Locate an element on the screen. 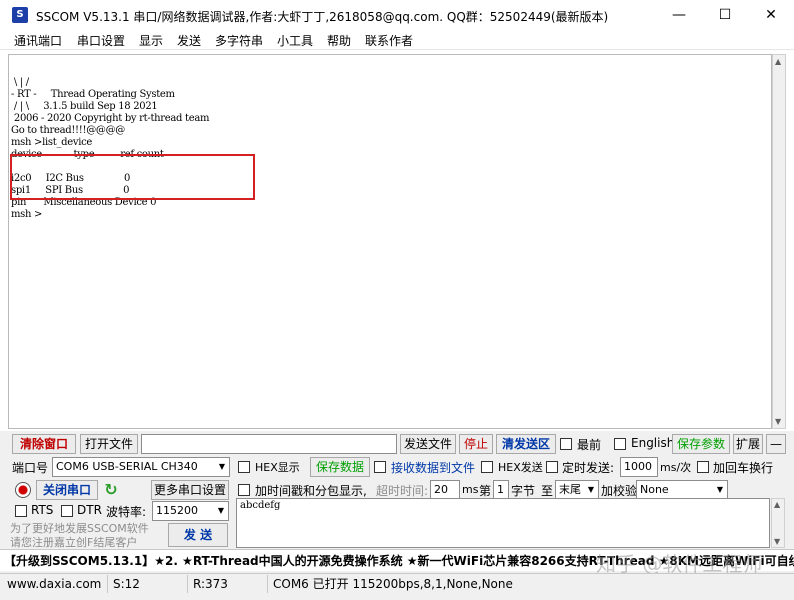 The height and width of the screenshot is (600, 794). timestamp-checkbox is located at coordinates (244, 490).